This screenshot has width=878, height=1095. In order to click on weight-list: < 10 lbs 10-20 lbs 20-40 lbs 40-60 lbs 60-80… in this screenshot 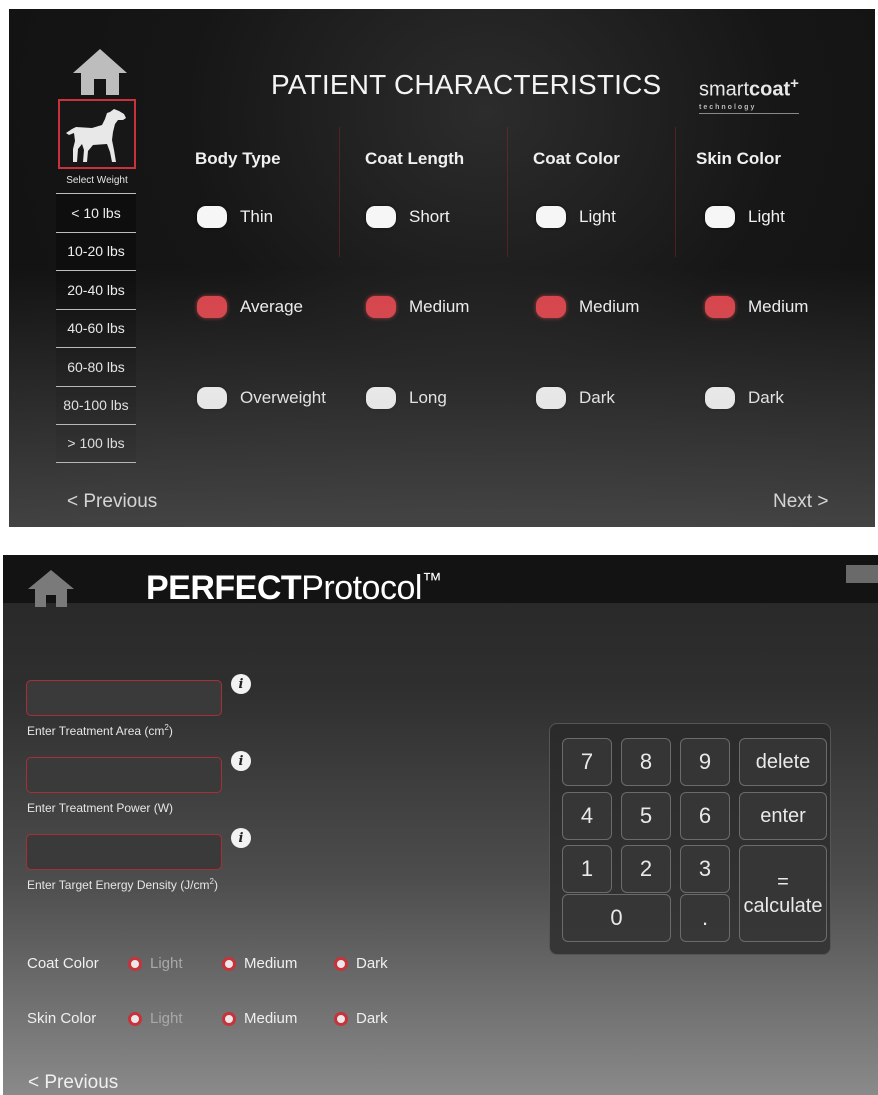, I will do `click(96, 328)`.